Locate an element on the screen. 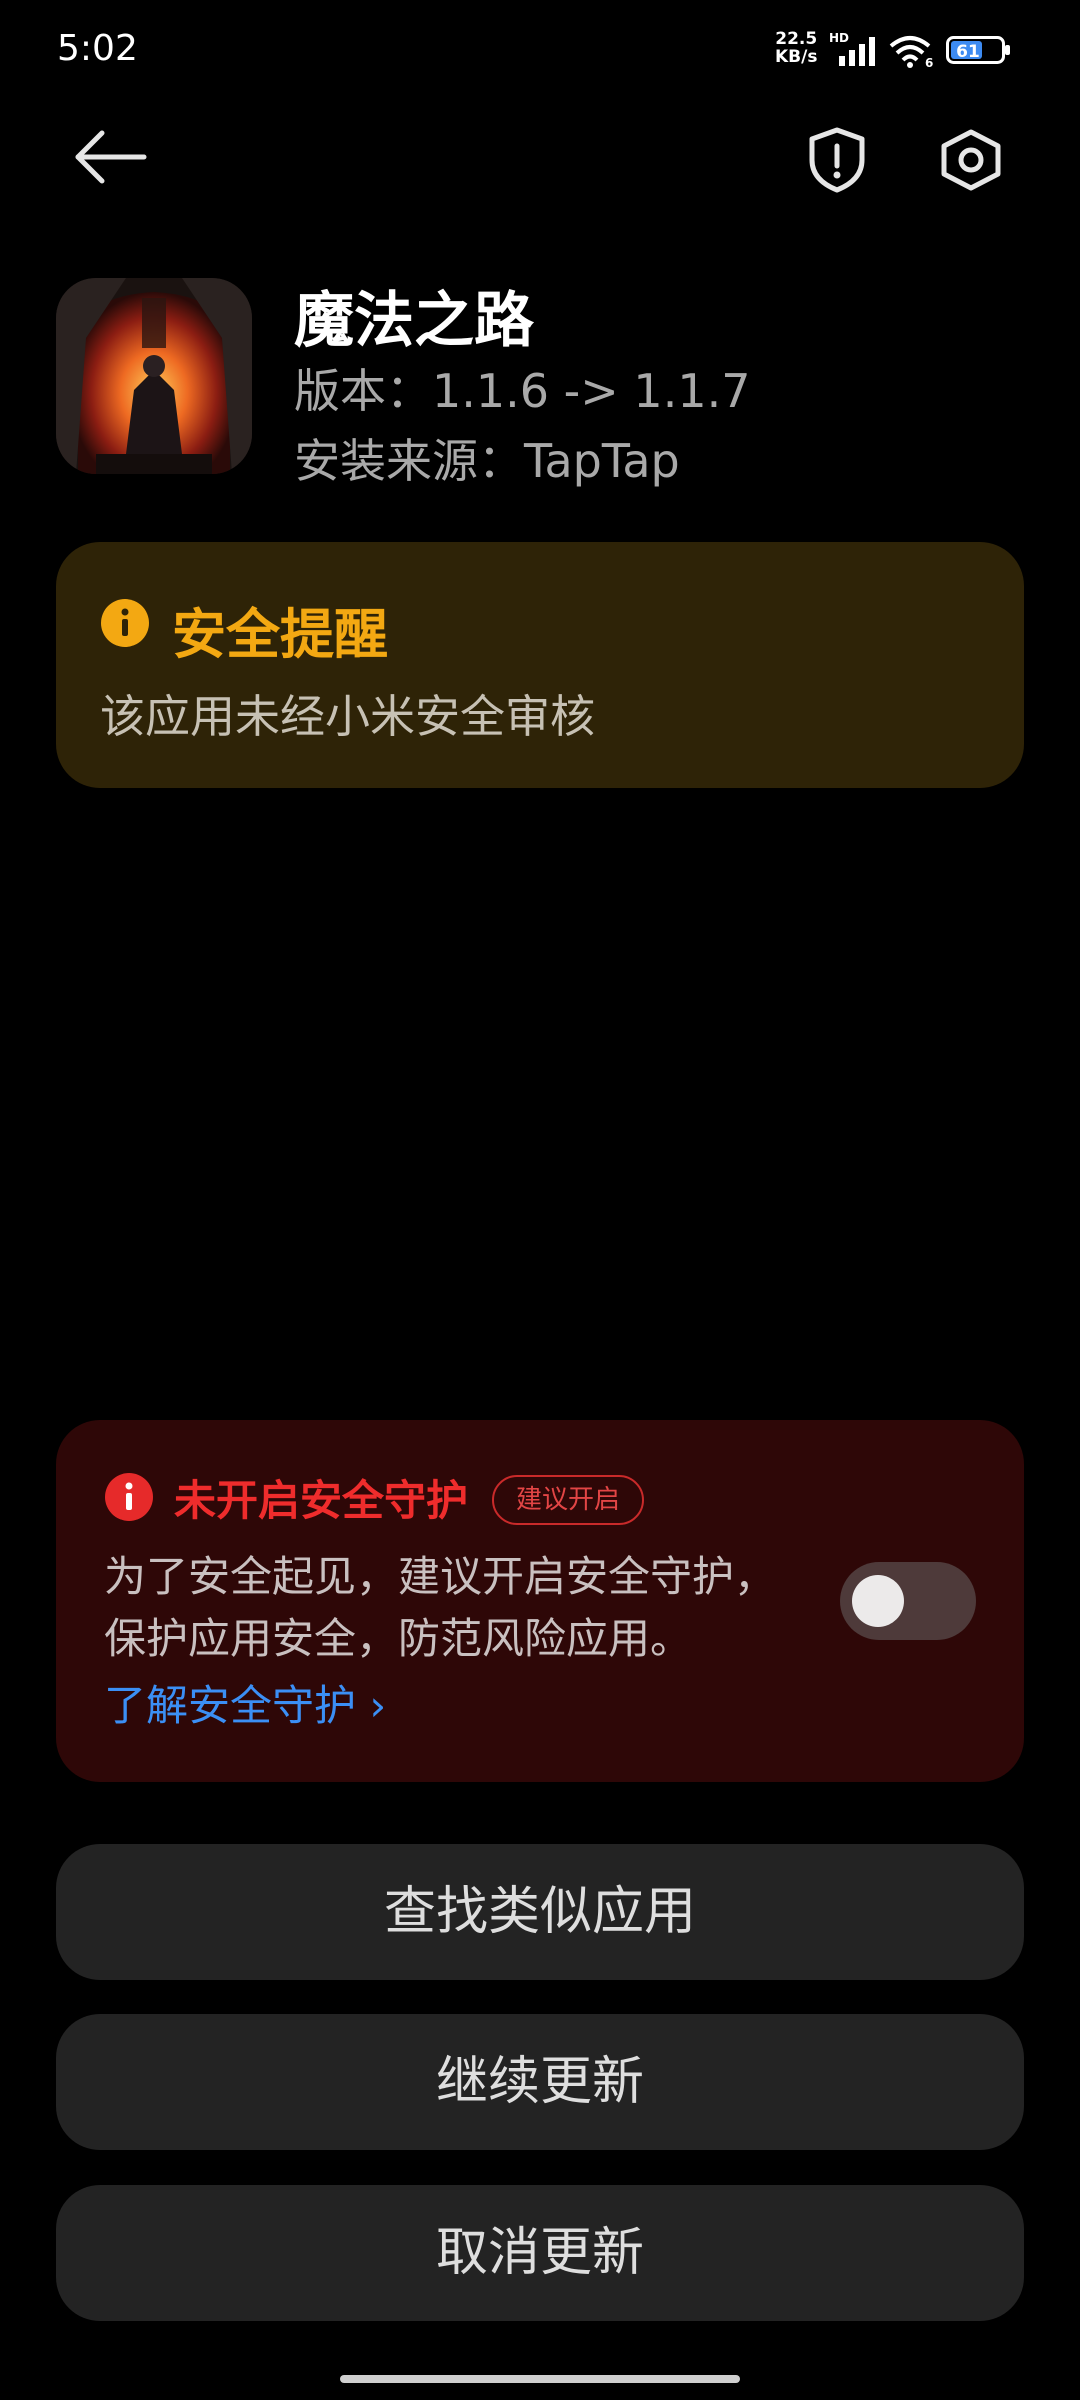 The image size is (1080, 2400). info-icon is located at coordinates (125, 623).